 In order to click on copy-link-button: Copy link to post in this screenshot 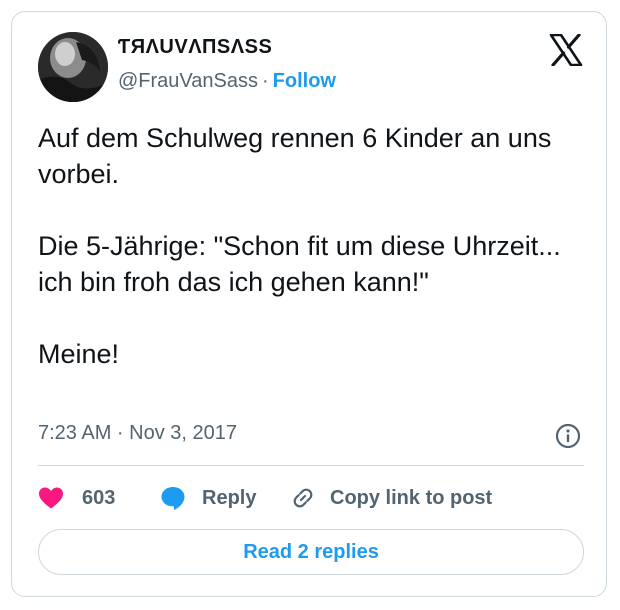, I will do `click(391, 498)`.